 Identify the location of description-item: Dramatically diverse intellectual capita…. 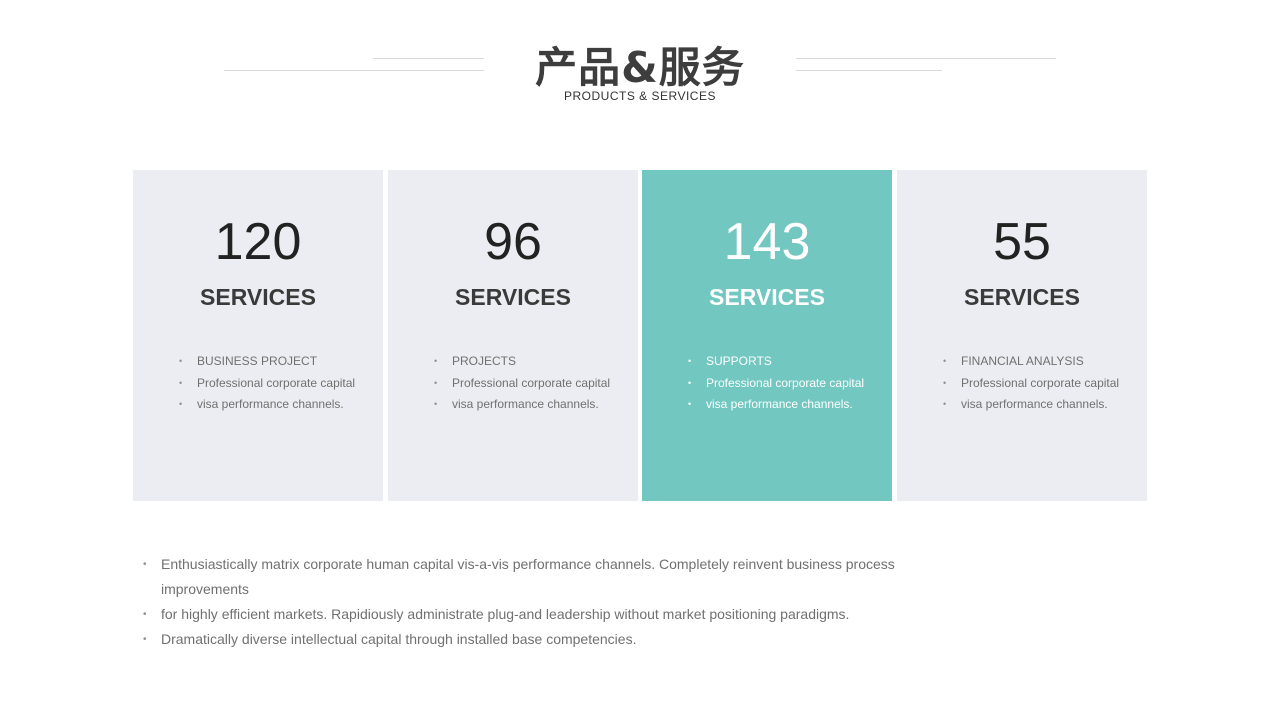
(533, 639).